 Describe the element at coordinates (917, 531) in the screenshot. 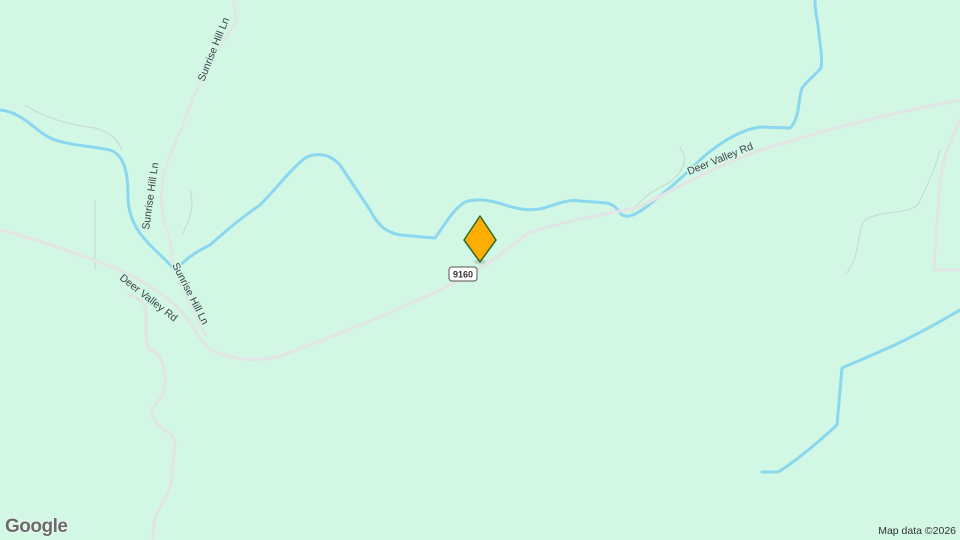

I see `map-attribution: Map data ©2026` at that location.